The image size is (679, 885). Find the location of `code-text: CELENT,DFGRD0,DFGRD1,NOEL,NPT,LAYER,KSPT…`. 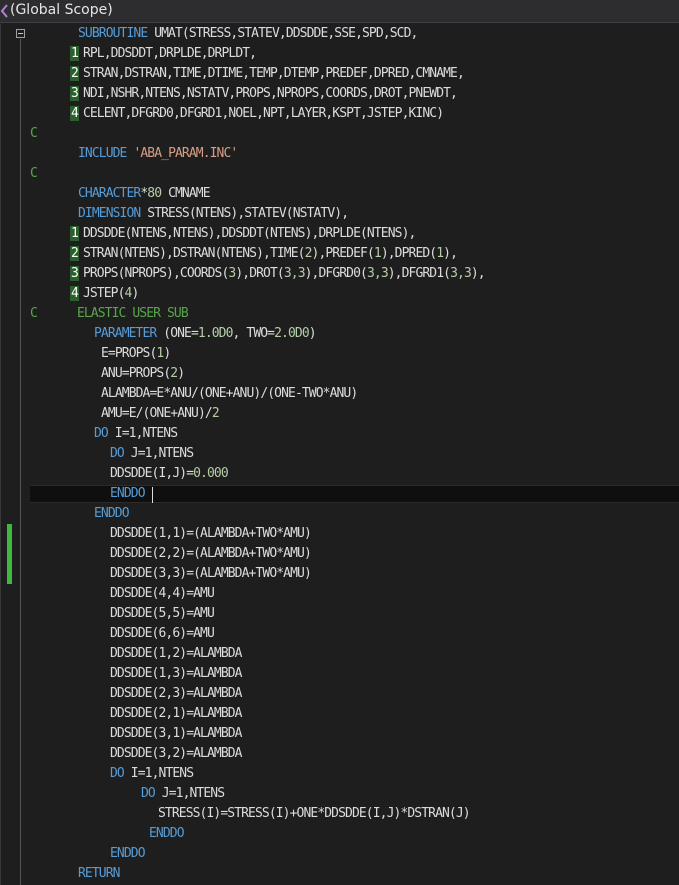

code-text: CELENT,DFGRD0,DFGRD1,NOEL,NPT,LAYER,KSPT… is located at coordinates (263, 113).